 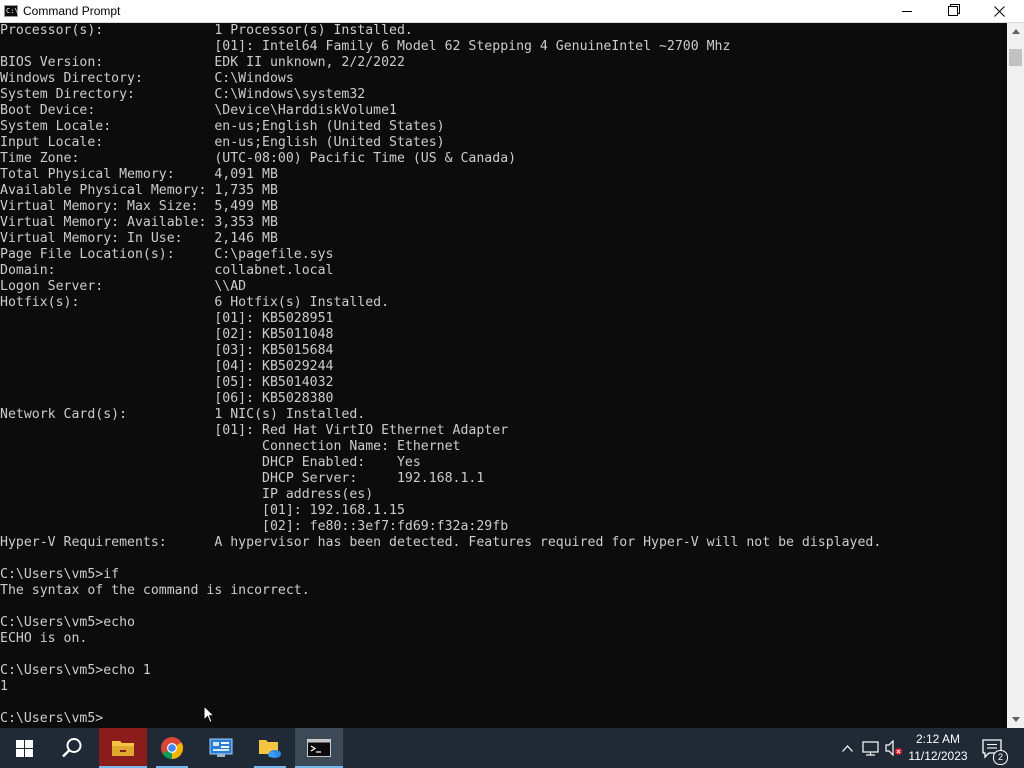 I want to click on clock-time: 2:12 AM, so click(x=938, y=739).